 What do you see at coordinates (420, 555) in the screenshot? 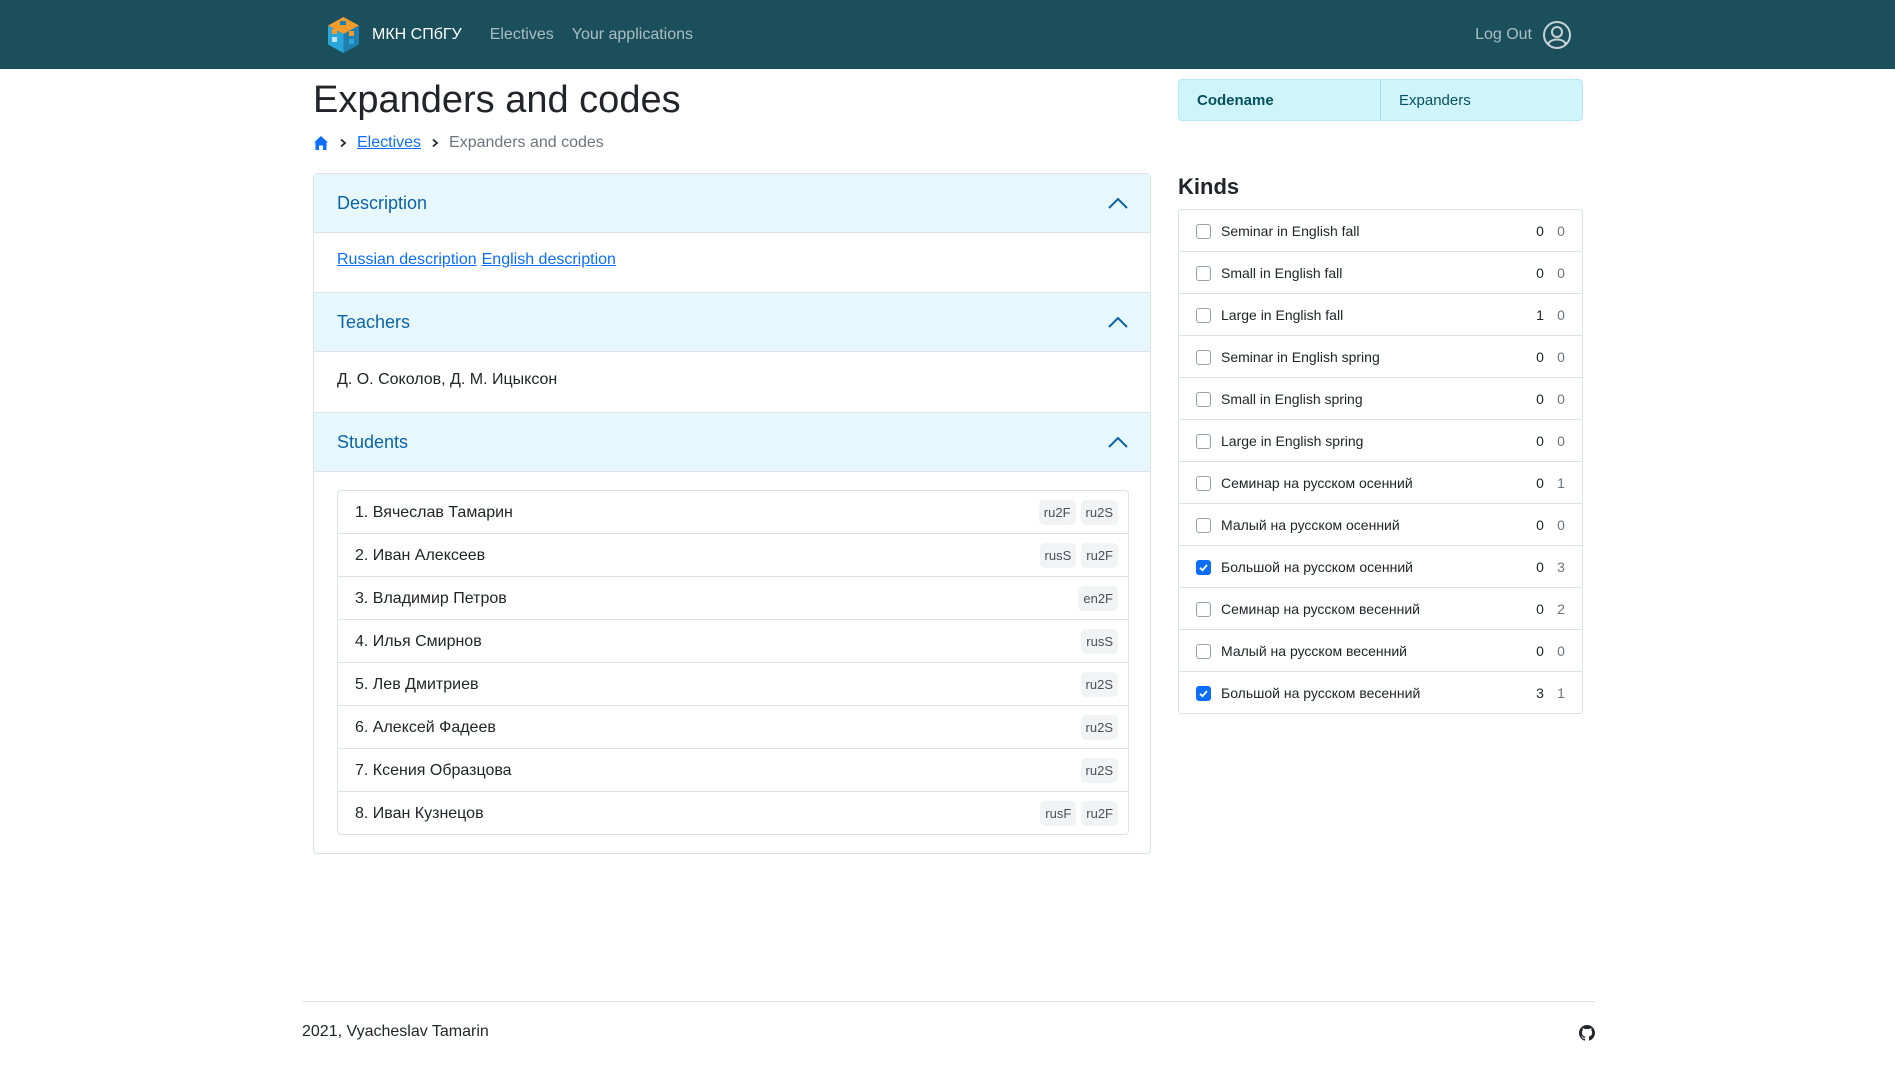
I see `student-name: 2. Иван Алексеев` at bounding box center [420, 555].